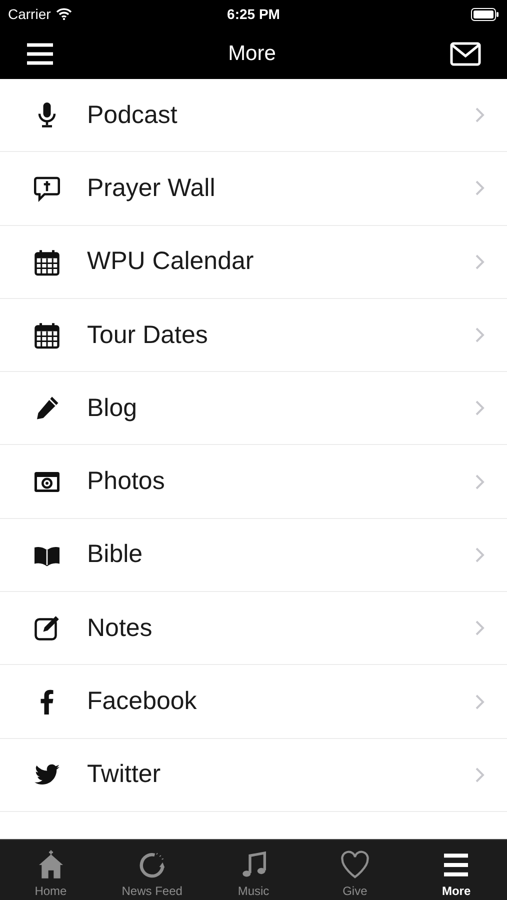 The image size is (507, 900). Describe the element at coordinates (29, 14) in the screenshot. I see `carrier-label: Carrier` at that location.